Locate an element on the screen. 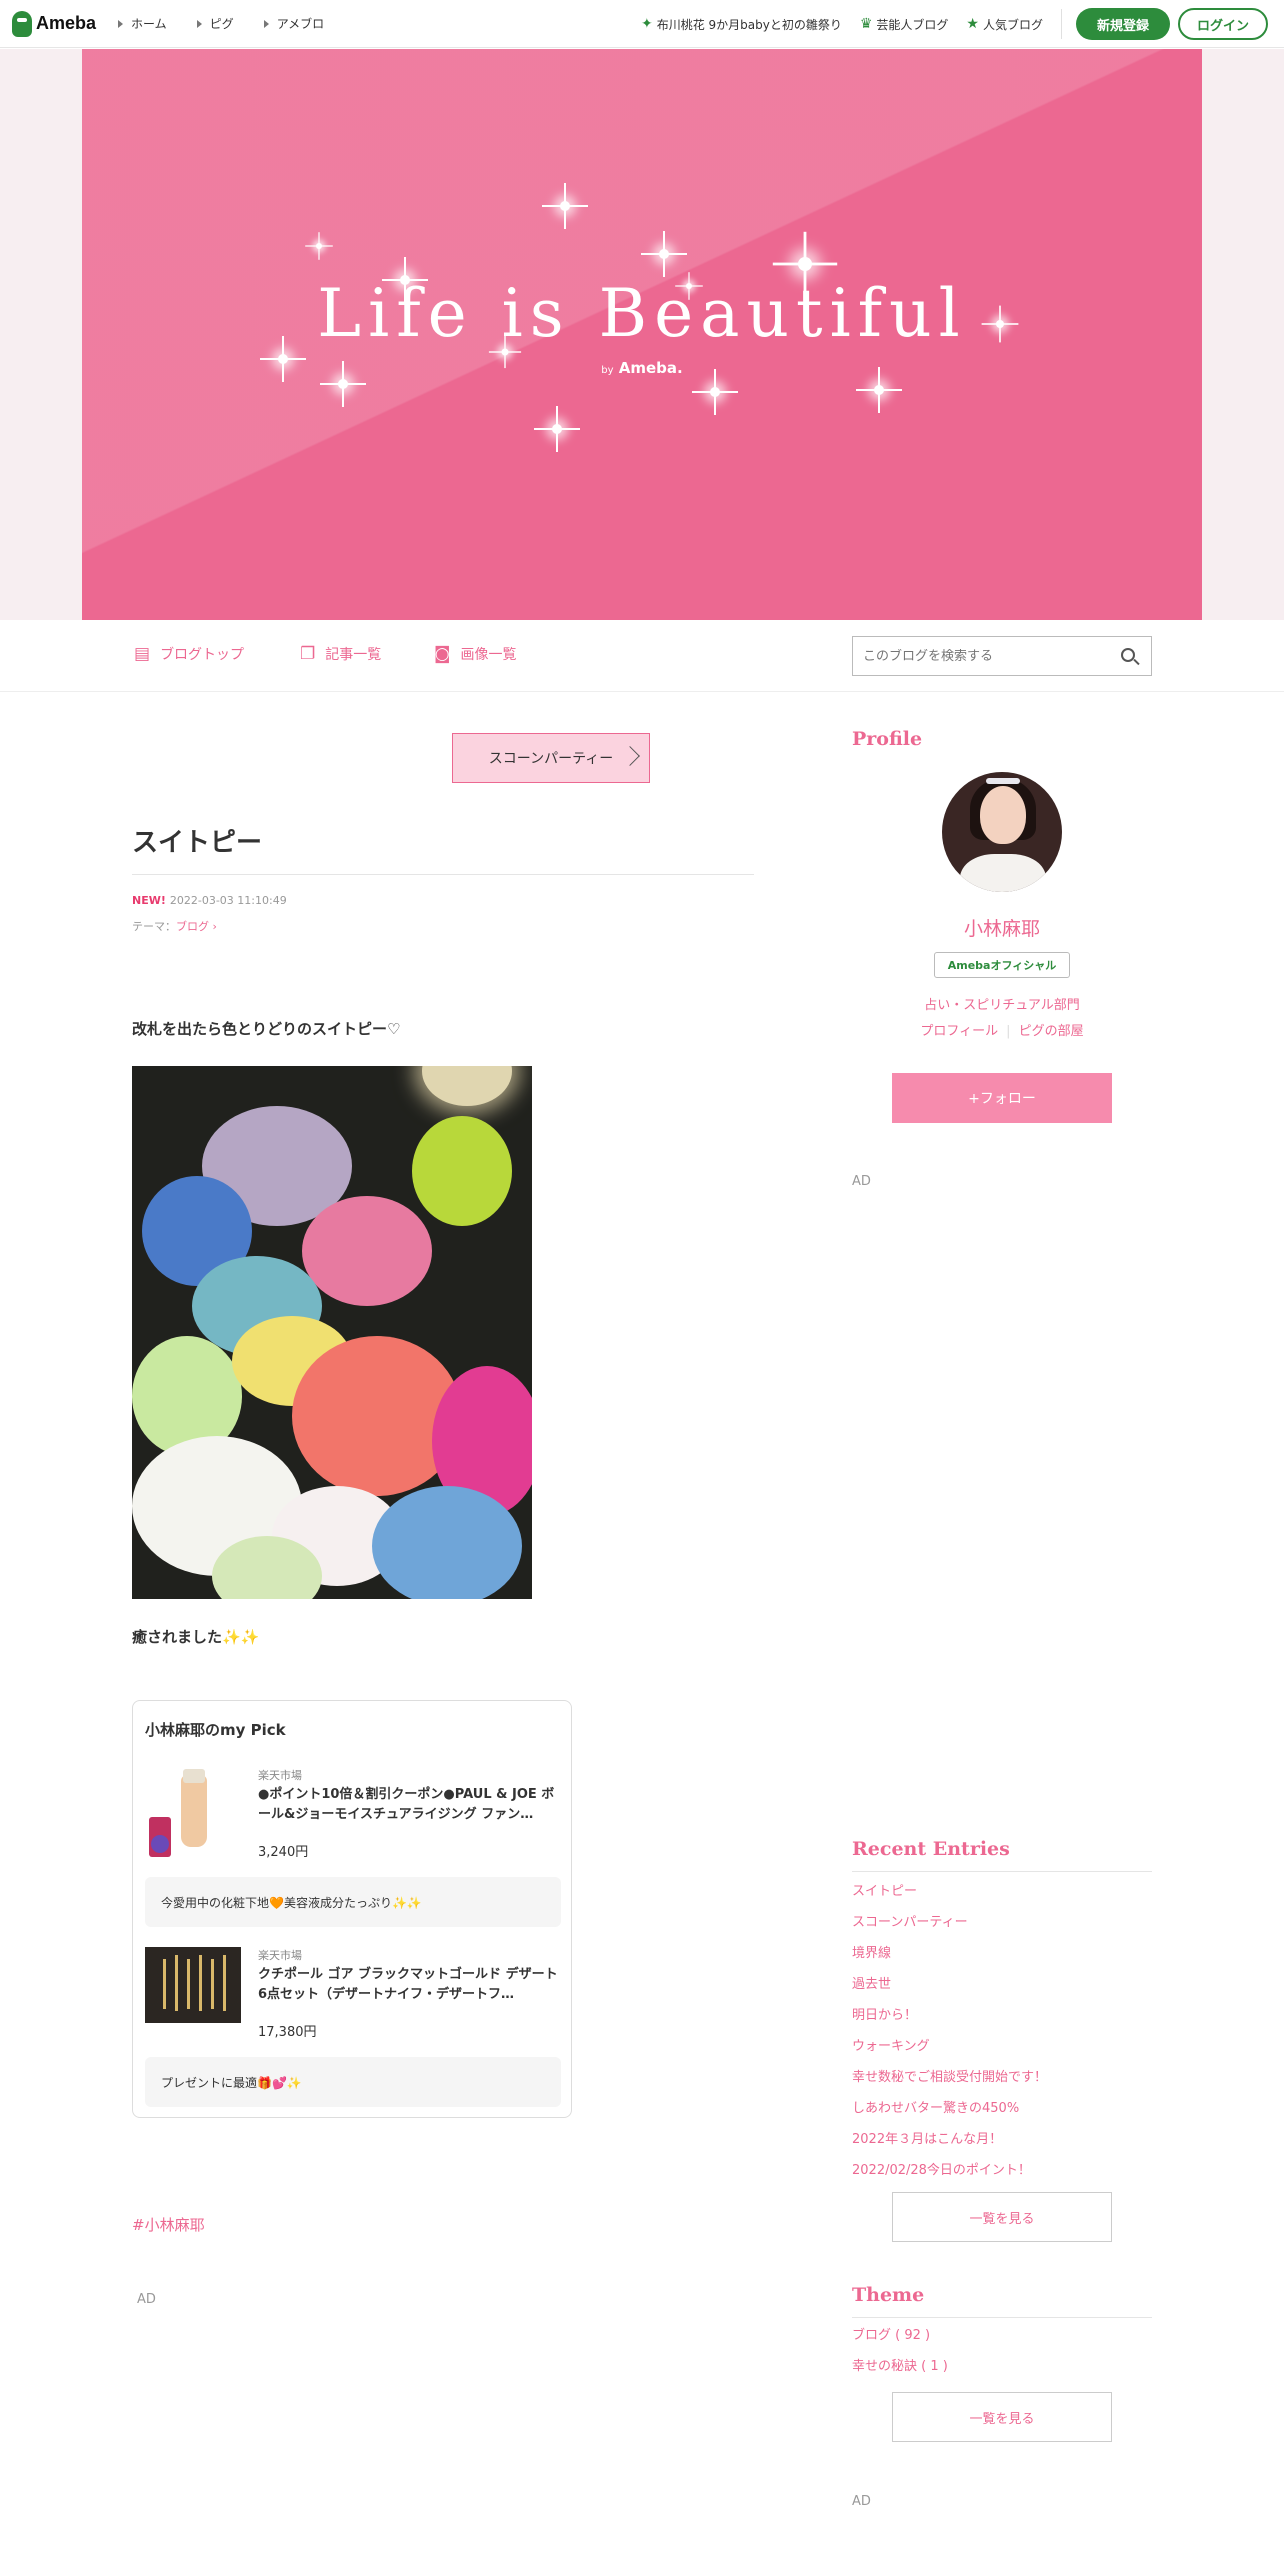  entry-link: ウォーキング is located at coordinates (1002, 2050).